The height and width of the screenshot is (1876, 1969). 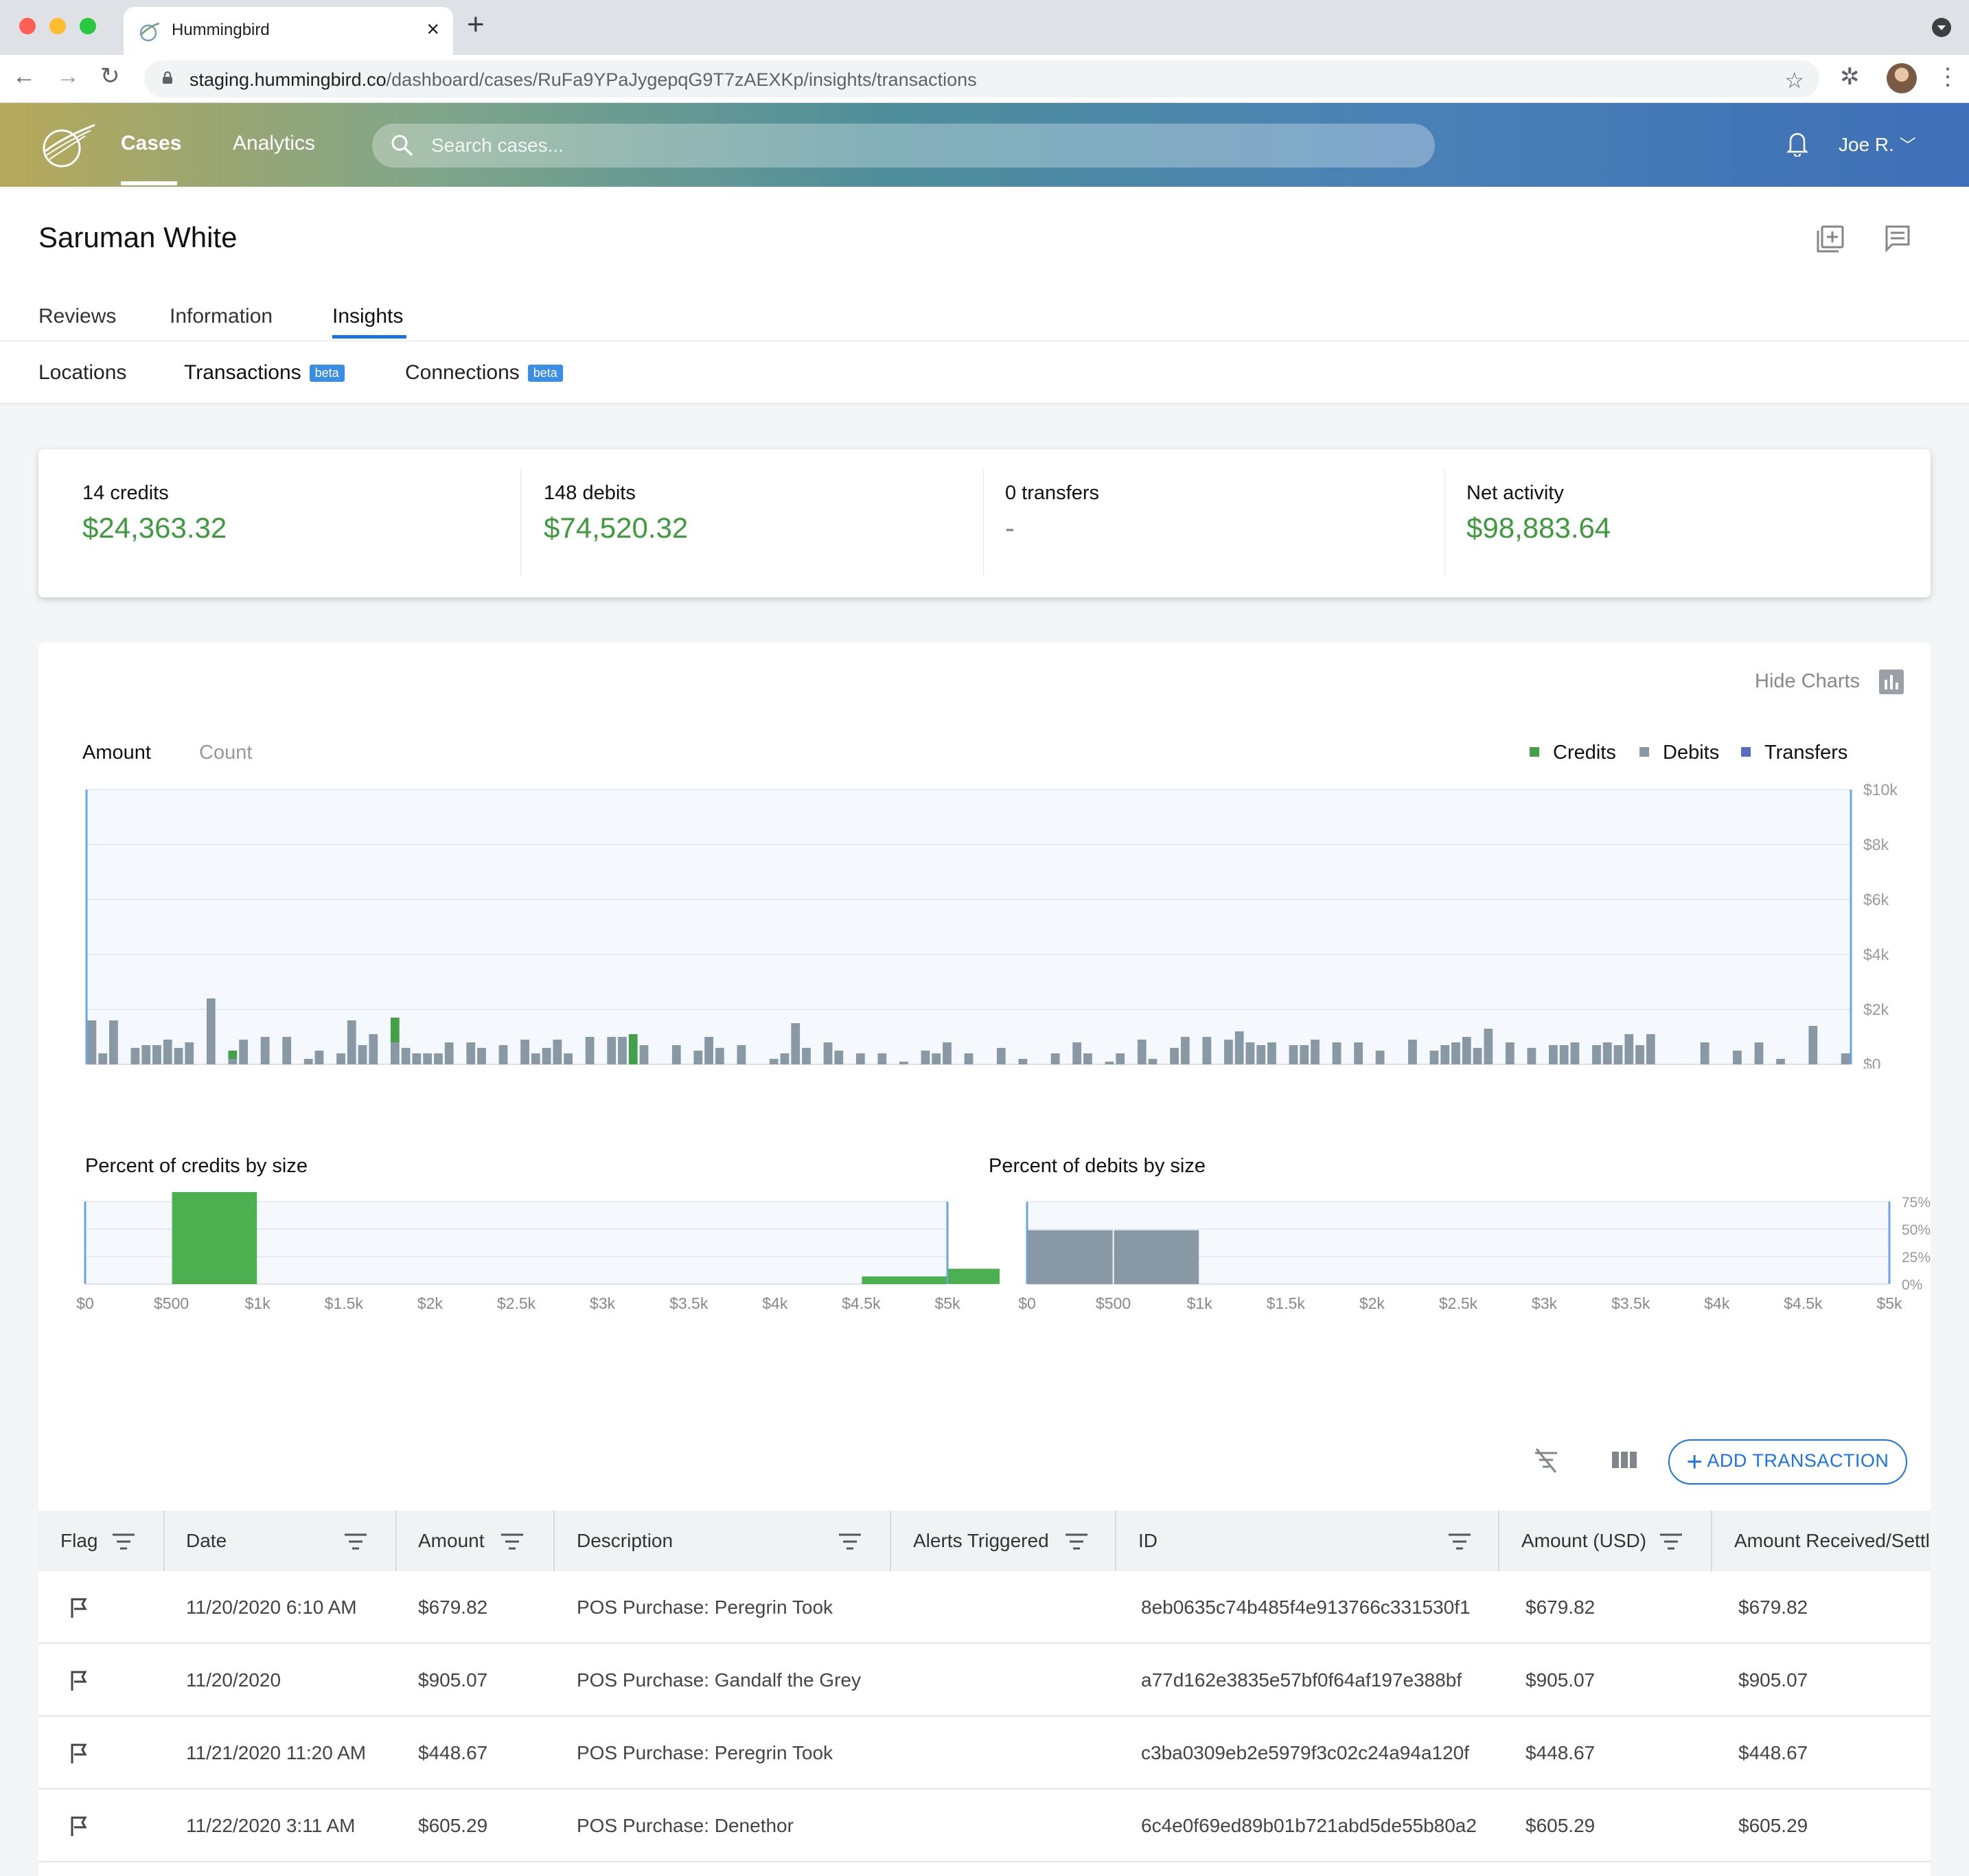 What do you see at coordinates (1691, 753) in the screenshot?
I see `legend-label: Debits` at bounding box center [1691, 753].